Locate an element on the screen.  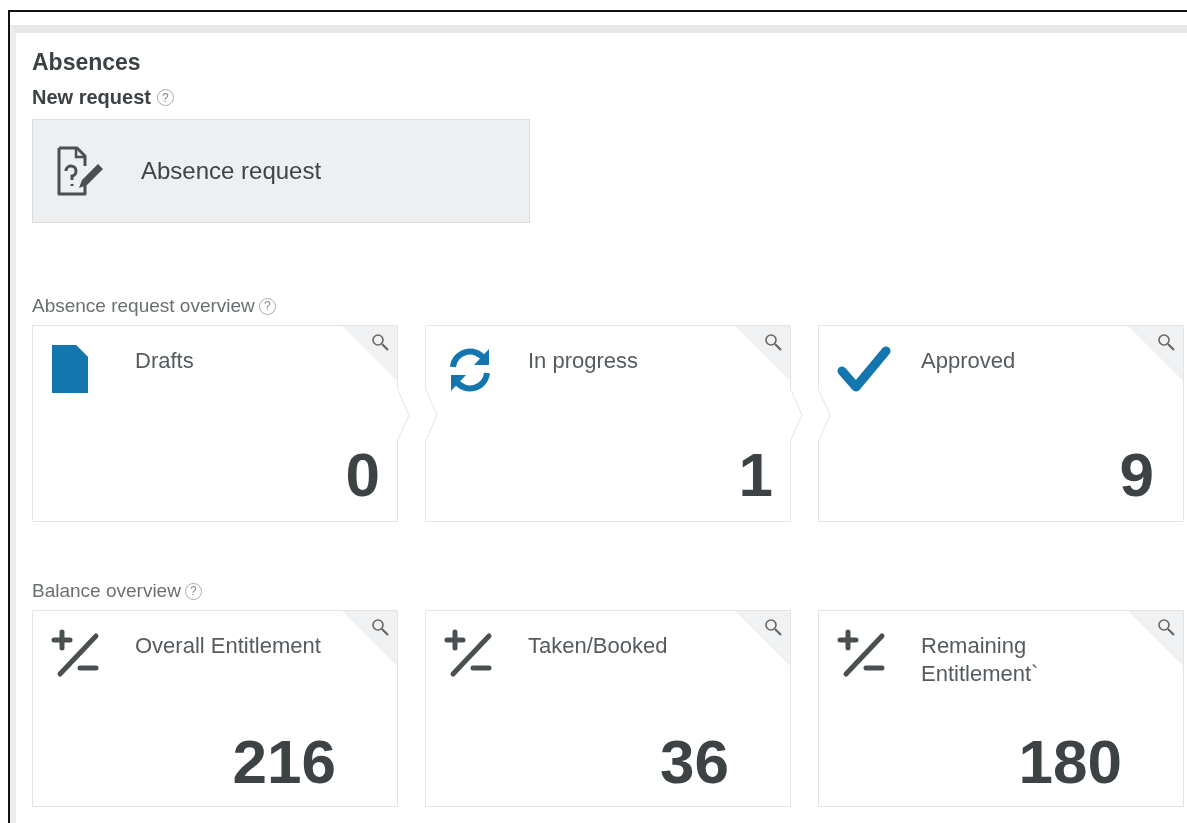
tile-count: 1 is located at coordinates (755, 475).